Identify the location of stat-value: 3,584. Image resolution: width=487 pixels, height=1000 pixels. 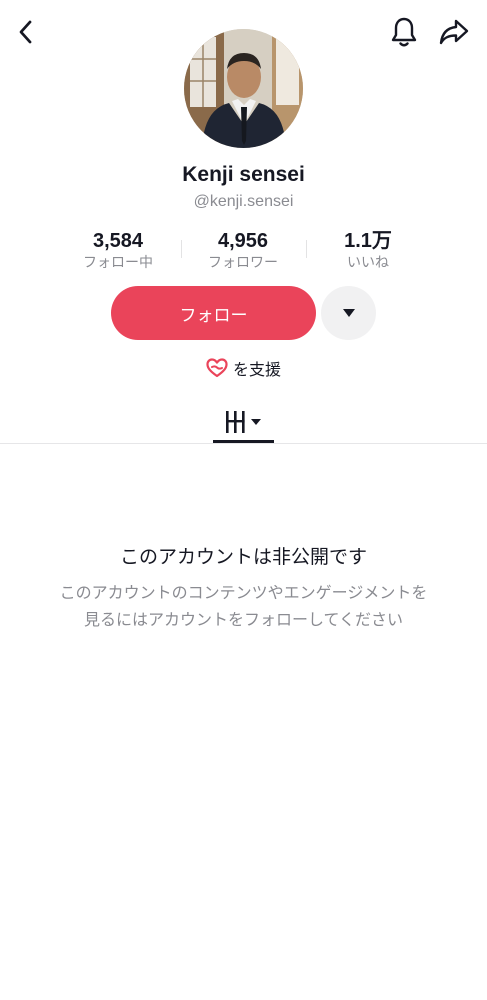
(118, 241).